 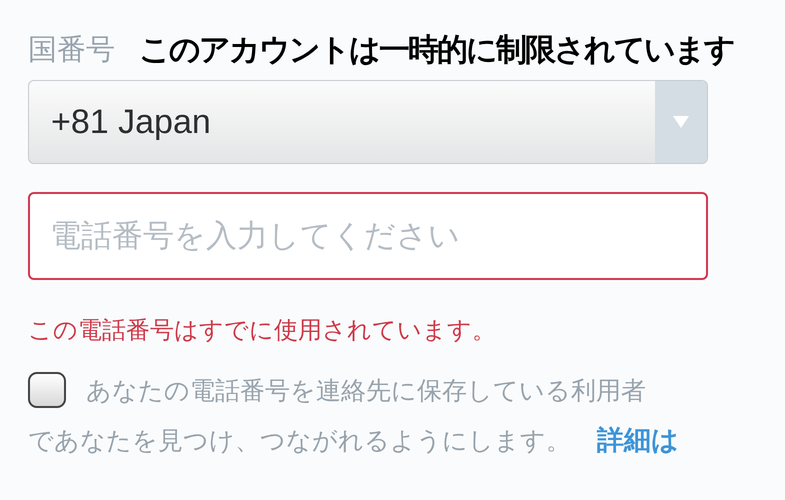 What do you see at coordinates (436, 50) in the screenshot?
I see `caption: このアカウントは一時的に制限されています` at bounding box center [436, 50].